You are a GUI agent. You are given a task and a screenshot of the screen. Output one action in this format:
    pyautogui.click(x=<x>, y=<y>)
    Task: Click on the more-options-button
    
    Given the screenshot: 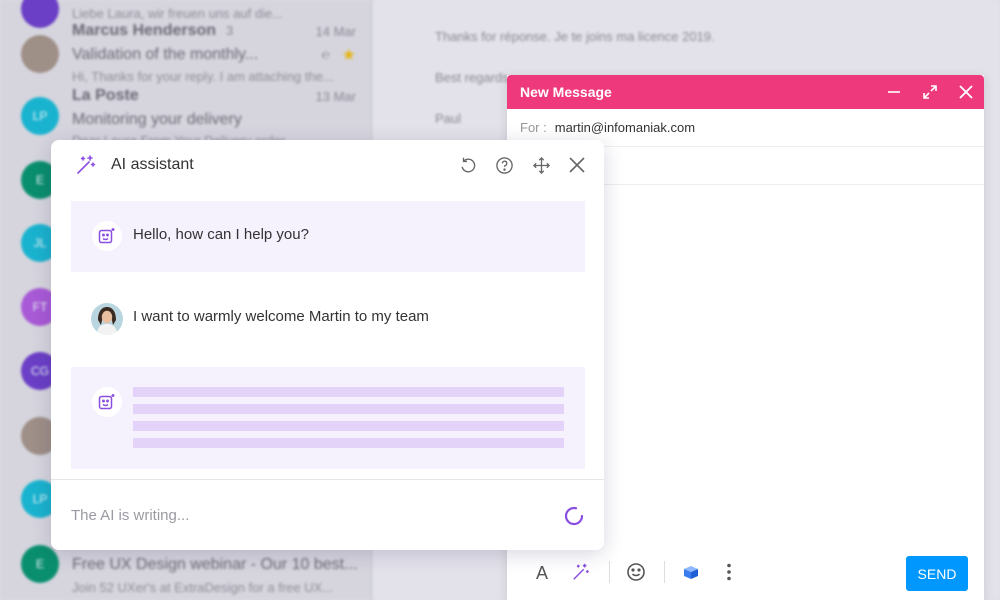 What is the action you would take?
    pyautogui.click(x=729, y=572)
    